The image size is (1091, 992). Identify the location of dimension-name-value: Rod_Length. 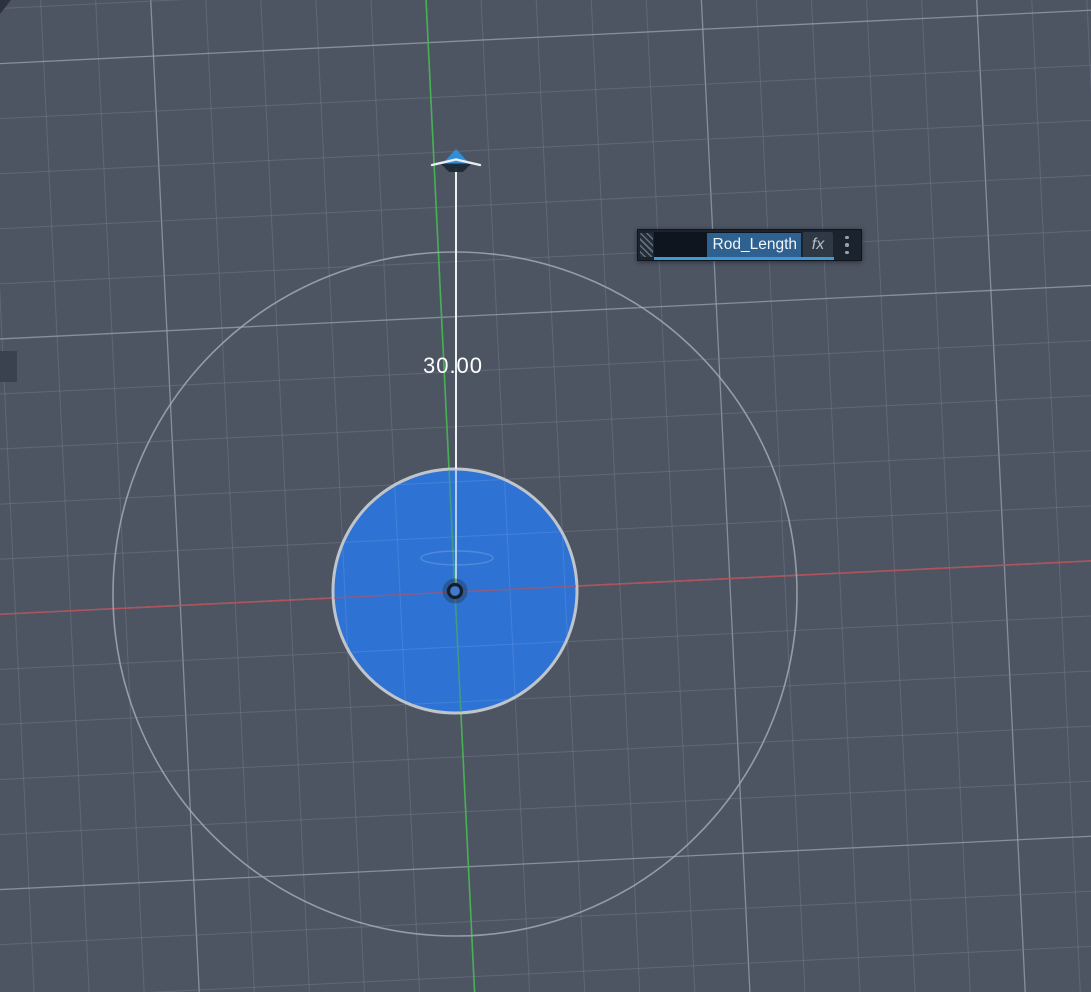
(753, 245).